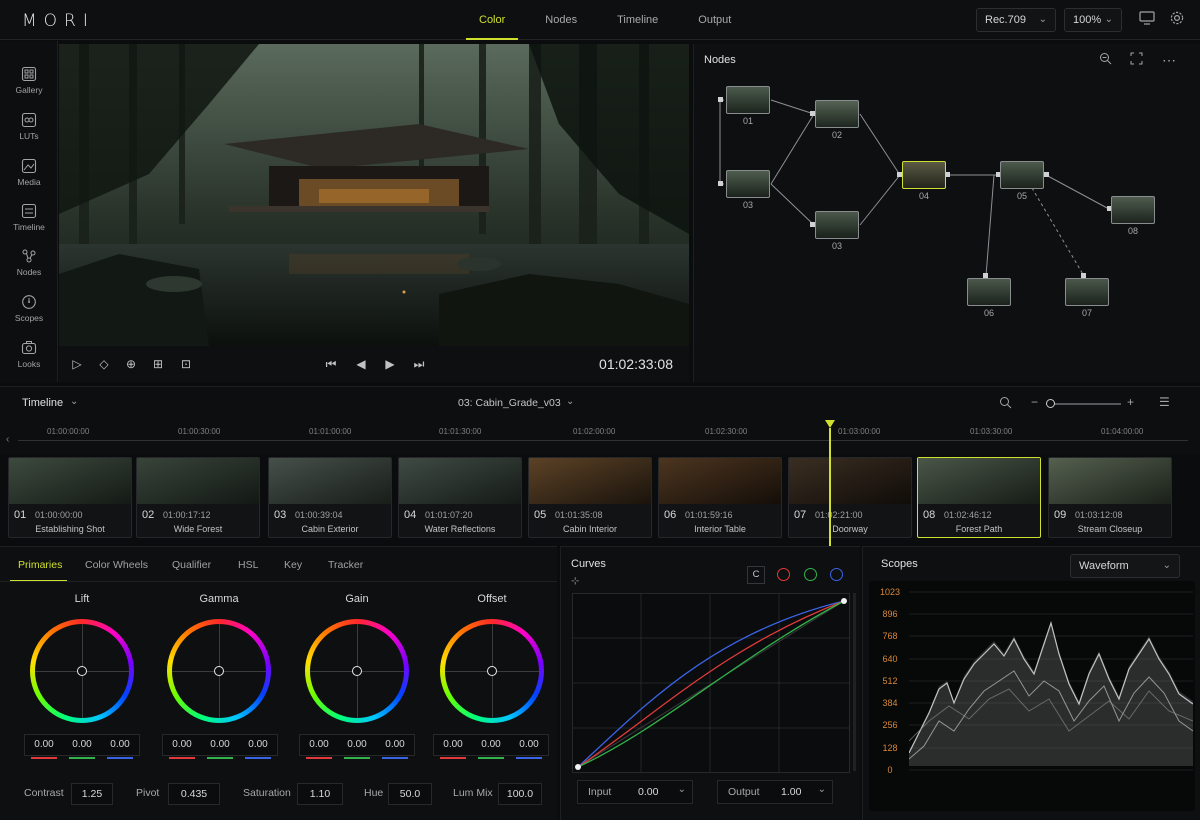 The height and width of the screenshot is (820, 1200). I want to click on chevron-left-icon: ‹, so click(7, 439).